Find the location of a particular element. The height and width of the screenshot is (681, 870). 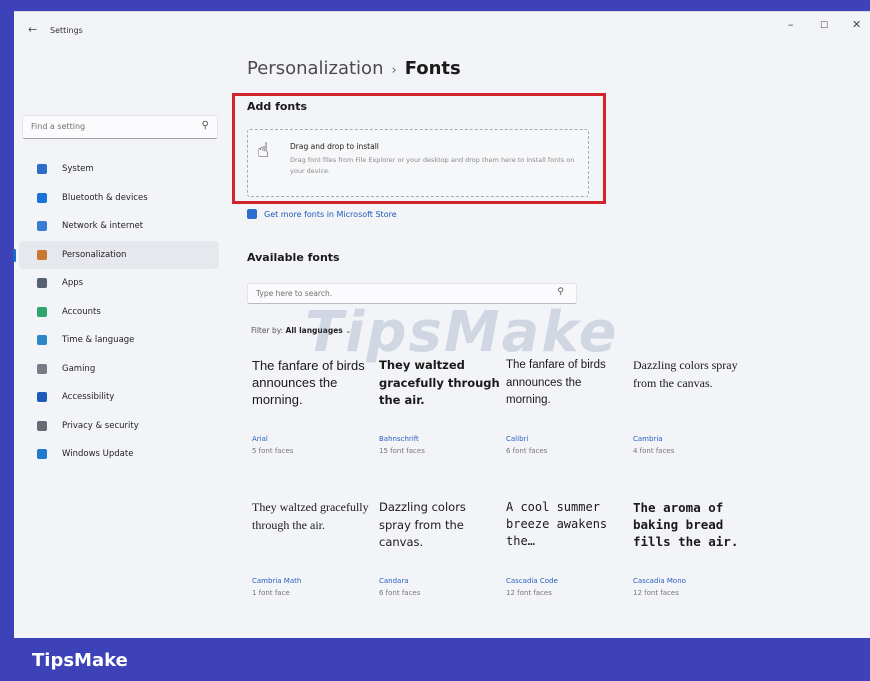

sidebar-item-privacy-security: Privacy & security is located at coordinates (116, 426).